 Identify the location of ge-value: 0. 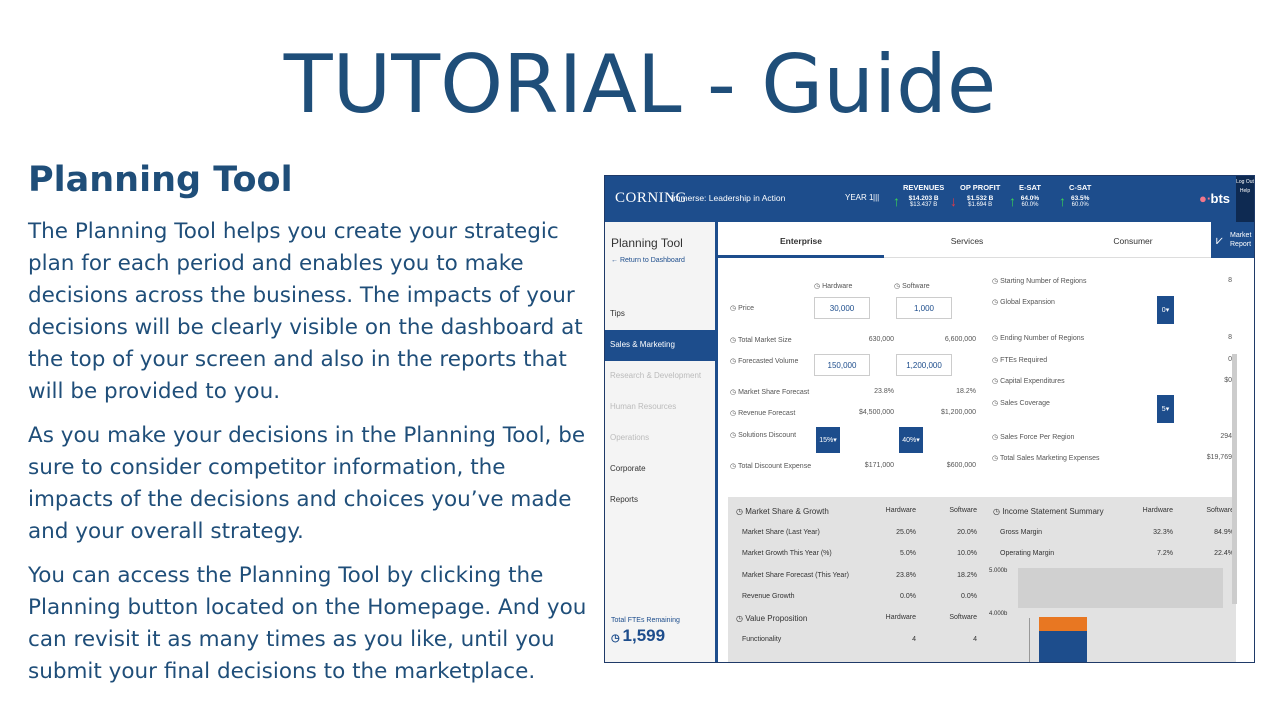
(1163, 310).